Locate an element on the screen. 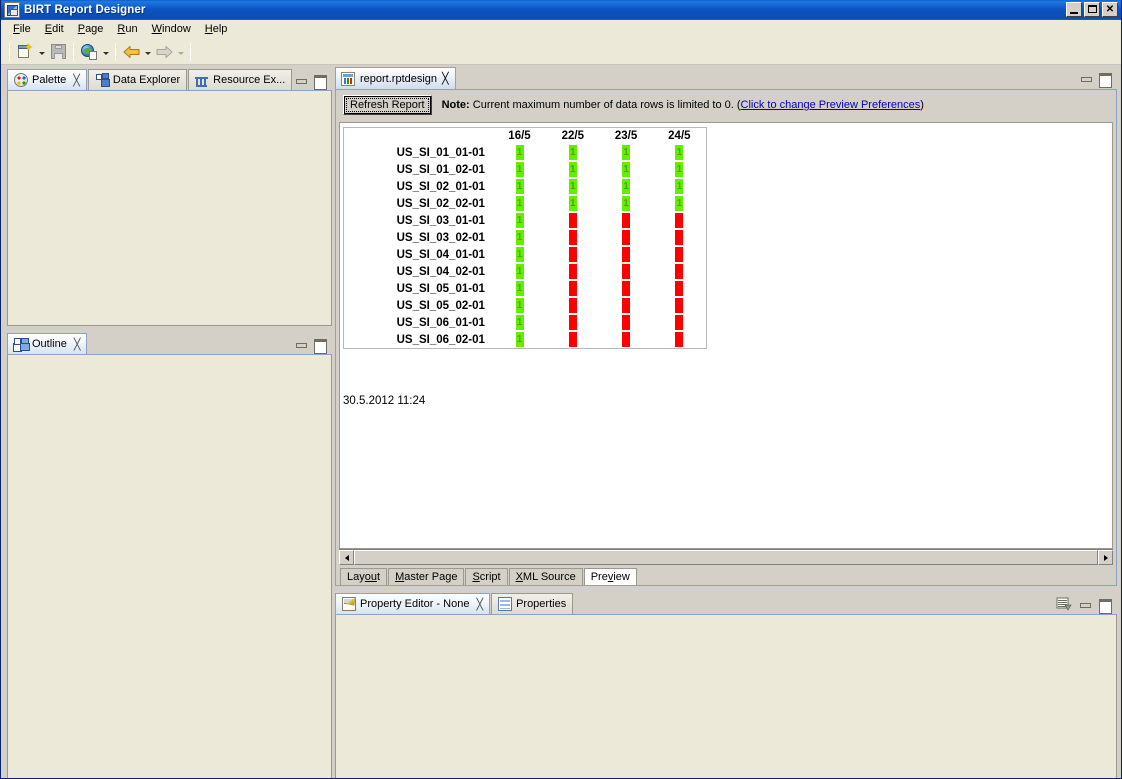 The height and width of the screenshot is (779, 1122). maximize-button is located at coordinates (1092, 9).